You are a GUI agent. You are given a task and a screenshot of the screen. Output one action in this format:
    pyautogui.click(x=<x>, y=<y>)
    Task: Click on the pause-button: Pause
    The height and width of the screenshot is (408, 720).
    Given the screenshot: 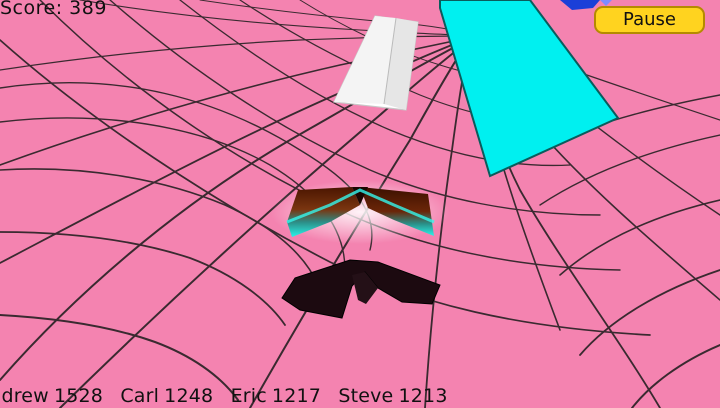 What is the action you would take?
    pyautogui.click(x=649, y=20)
    